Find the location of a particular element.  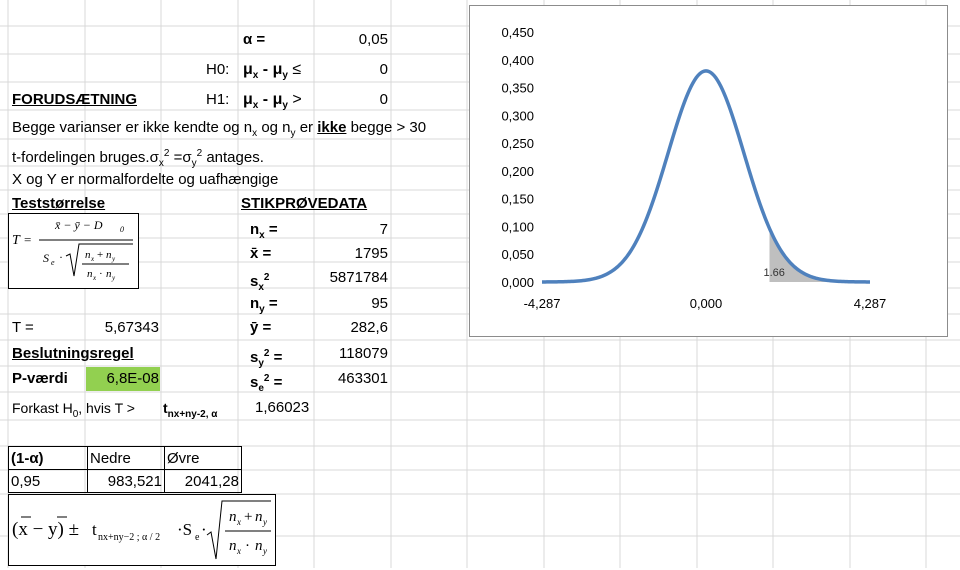

sample-value: 95 is located at coordinates (344, 304).